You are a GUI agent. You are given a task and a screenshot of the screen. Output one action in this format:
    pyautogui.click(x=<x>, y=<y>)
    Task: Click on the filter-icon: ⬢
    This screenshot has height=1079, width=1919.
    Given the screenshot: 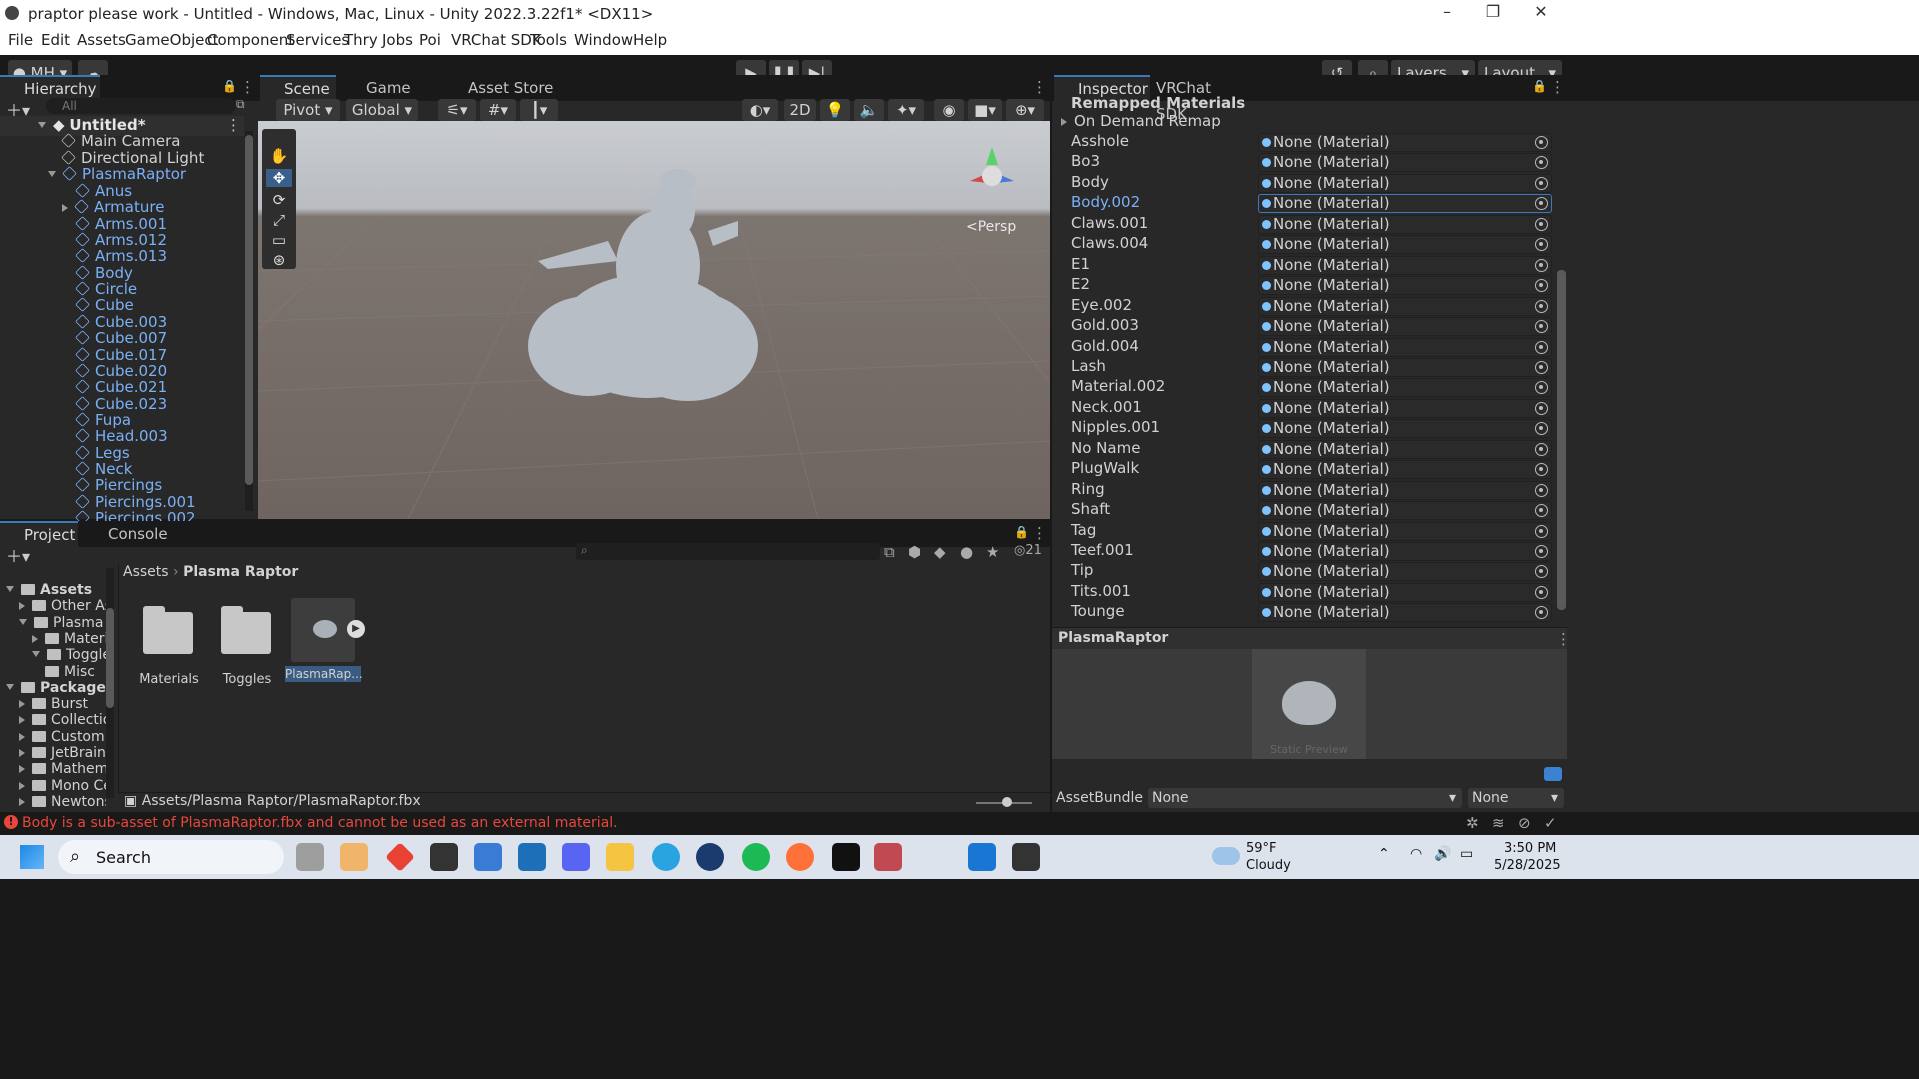 What is the action you would take?
    pyautogui.click(x=914, y=552)
    